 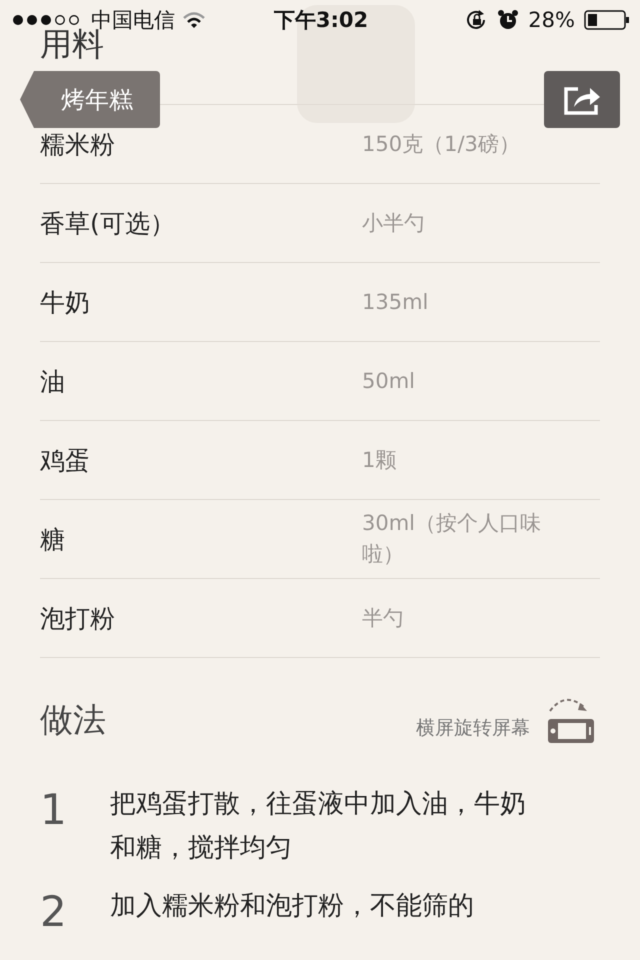 I want to click on ingredient-amount: 小半勺, so click(x=394, y=223).